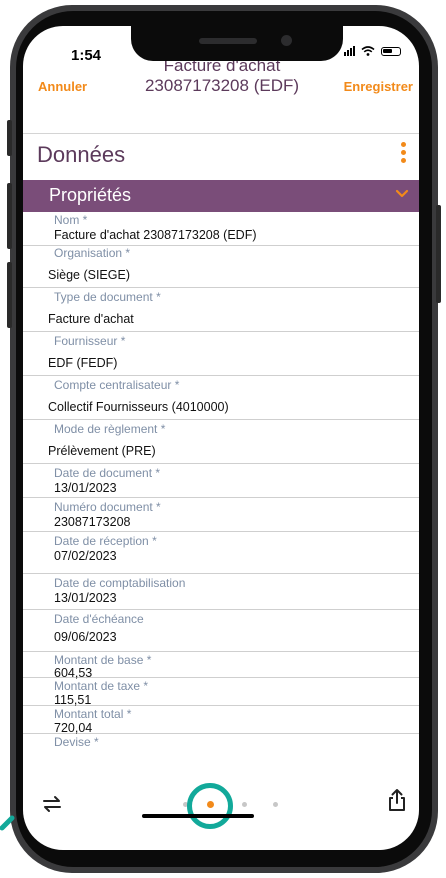 The width and height of the screenshot is (446, 878). What do you see at coordinates (9, 295) in the screenshot?
I see `side-button-volume-down` at bounding box center [9, 295].